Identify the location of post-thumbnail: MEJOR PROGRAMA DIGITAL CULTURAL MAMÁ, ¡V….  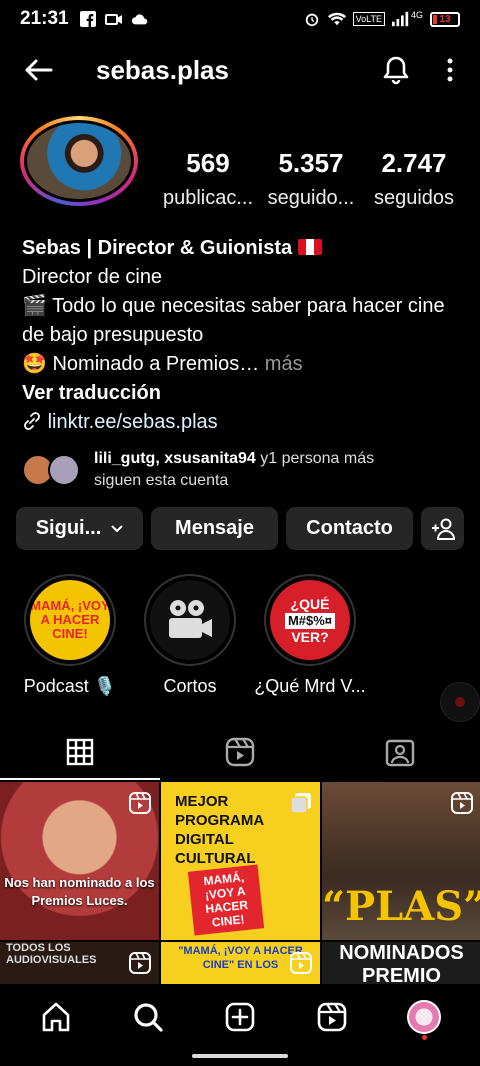
(240, 861).